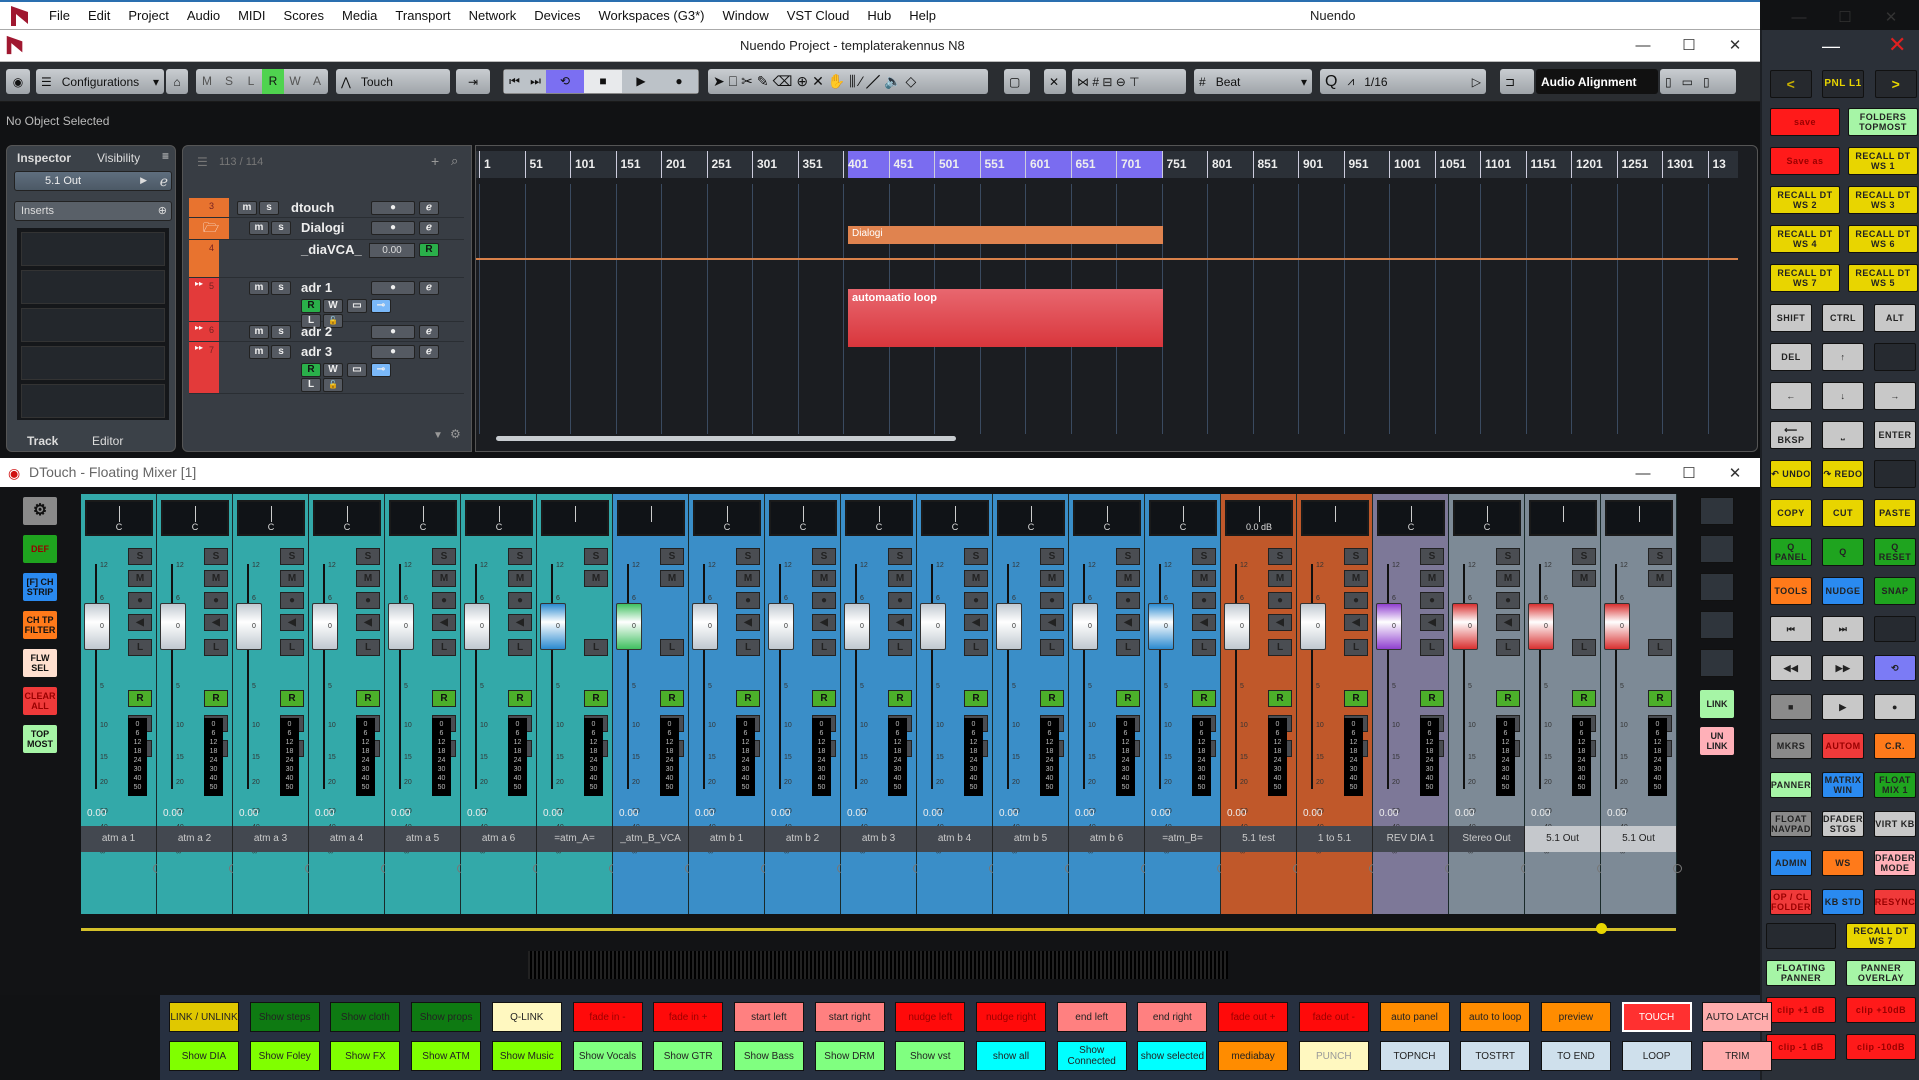 The height and width of the screenshot is (1080, 1919). Describe the element at coordinates (1737, 1017) in the screenshot. I see `macro-button-auto-latch: AUTO LATCH` at that location.